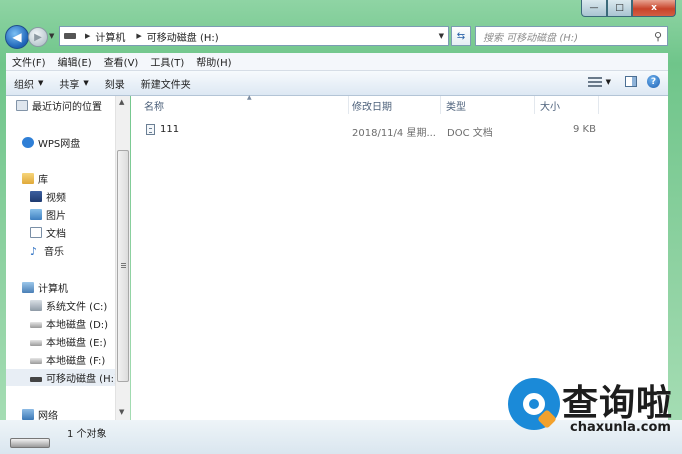 Image resolution: width=682 pixels, height=454 pixels. I want to click on menu-tools: 工具(T), so click(167, 61).